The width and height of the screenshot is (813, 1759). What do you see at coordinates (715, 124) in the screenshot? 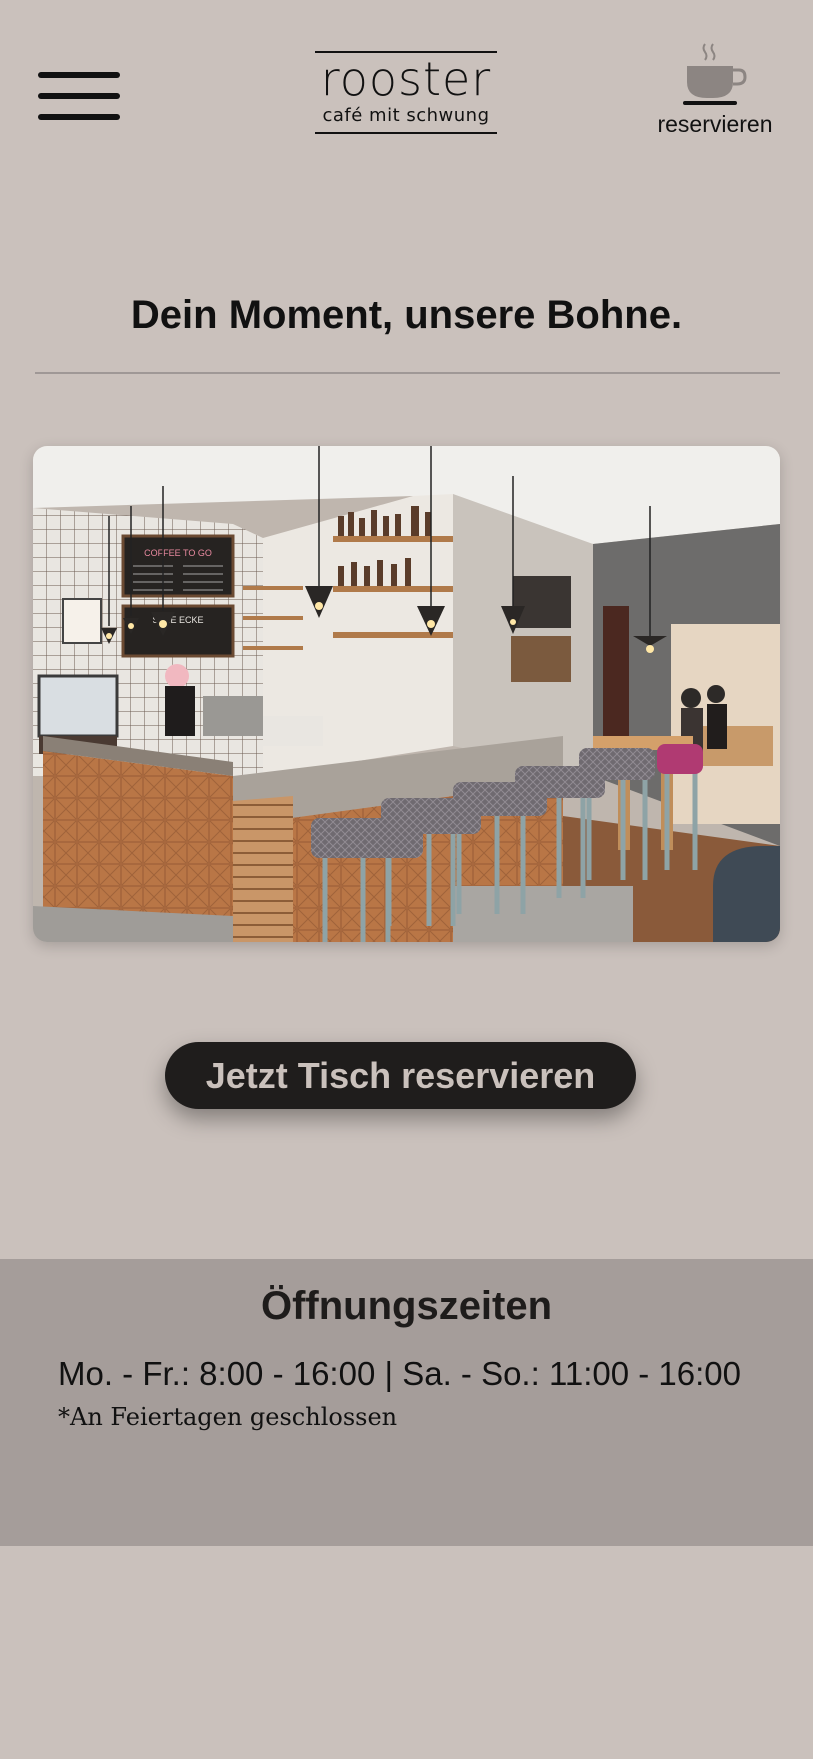
I see `reserve-label: reservieren` at bounding box center [715, 124].